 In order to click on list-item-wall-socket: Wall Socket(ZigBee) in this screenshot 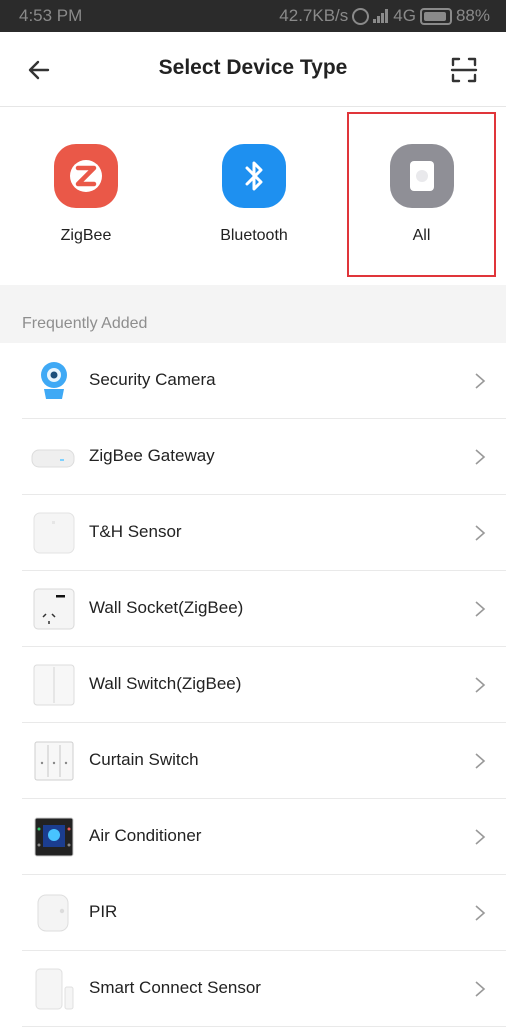, I will do `click(253, 609)`.